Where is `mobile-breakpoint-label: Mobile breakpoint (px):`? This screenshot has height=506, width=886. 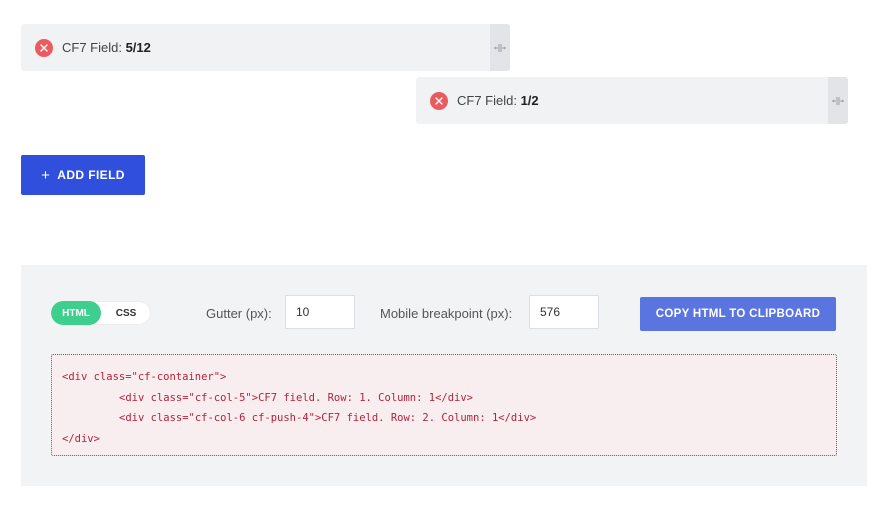
mobile-breakpoint-label: Mobile breakpoint (px): is located at coordinates (446, 313).